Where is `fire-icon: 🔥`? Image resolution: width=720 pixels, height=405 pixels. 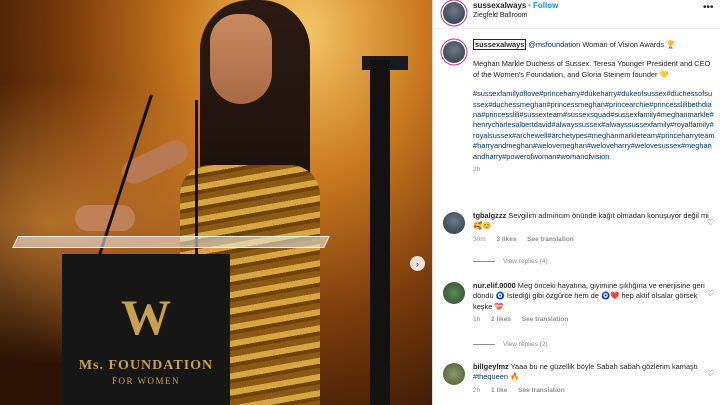 fire-icon: 🔥 is located at coordinates (515, 377).